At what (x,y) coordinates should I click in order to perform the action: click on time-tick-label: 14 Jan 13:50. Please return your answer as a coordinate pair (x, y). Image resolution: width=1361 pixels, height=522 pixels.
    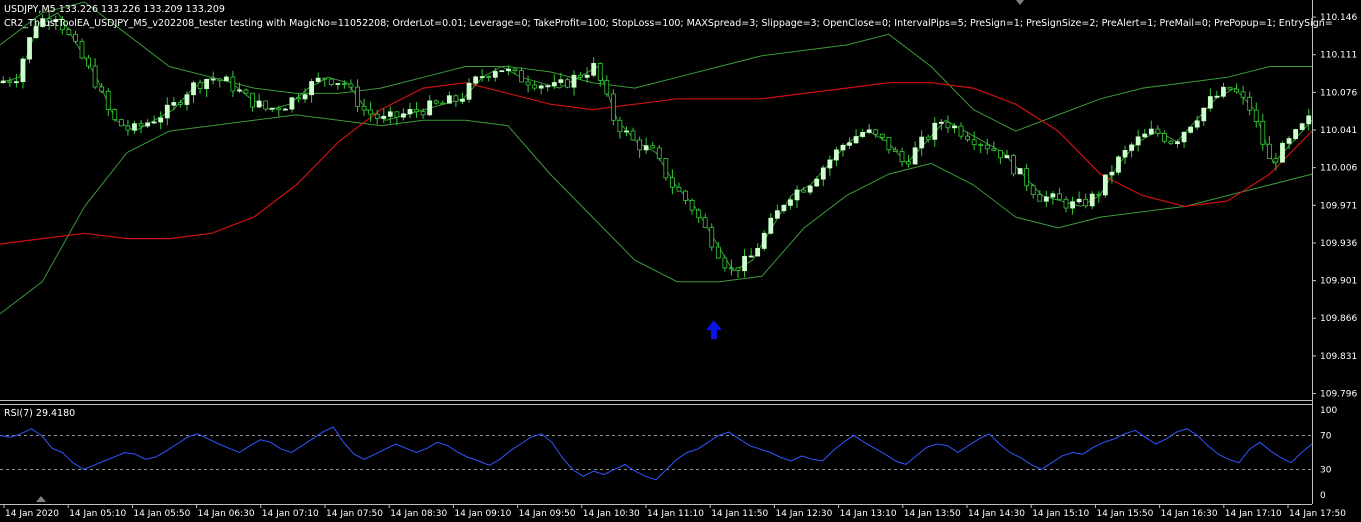
    Looking at the image, I should click on (932, 514).